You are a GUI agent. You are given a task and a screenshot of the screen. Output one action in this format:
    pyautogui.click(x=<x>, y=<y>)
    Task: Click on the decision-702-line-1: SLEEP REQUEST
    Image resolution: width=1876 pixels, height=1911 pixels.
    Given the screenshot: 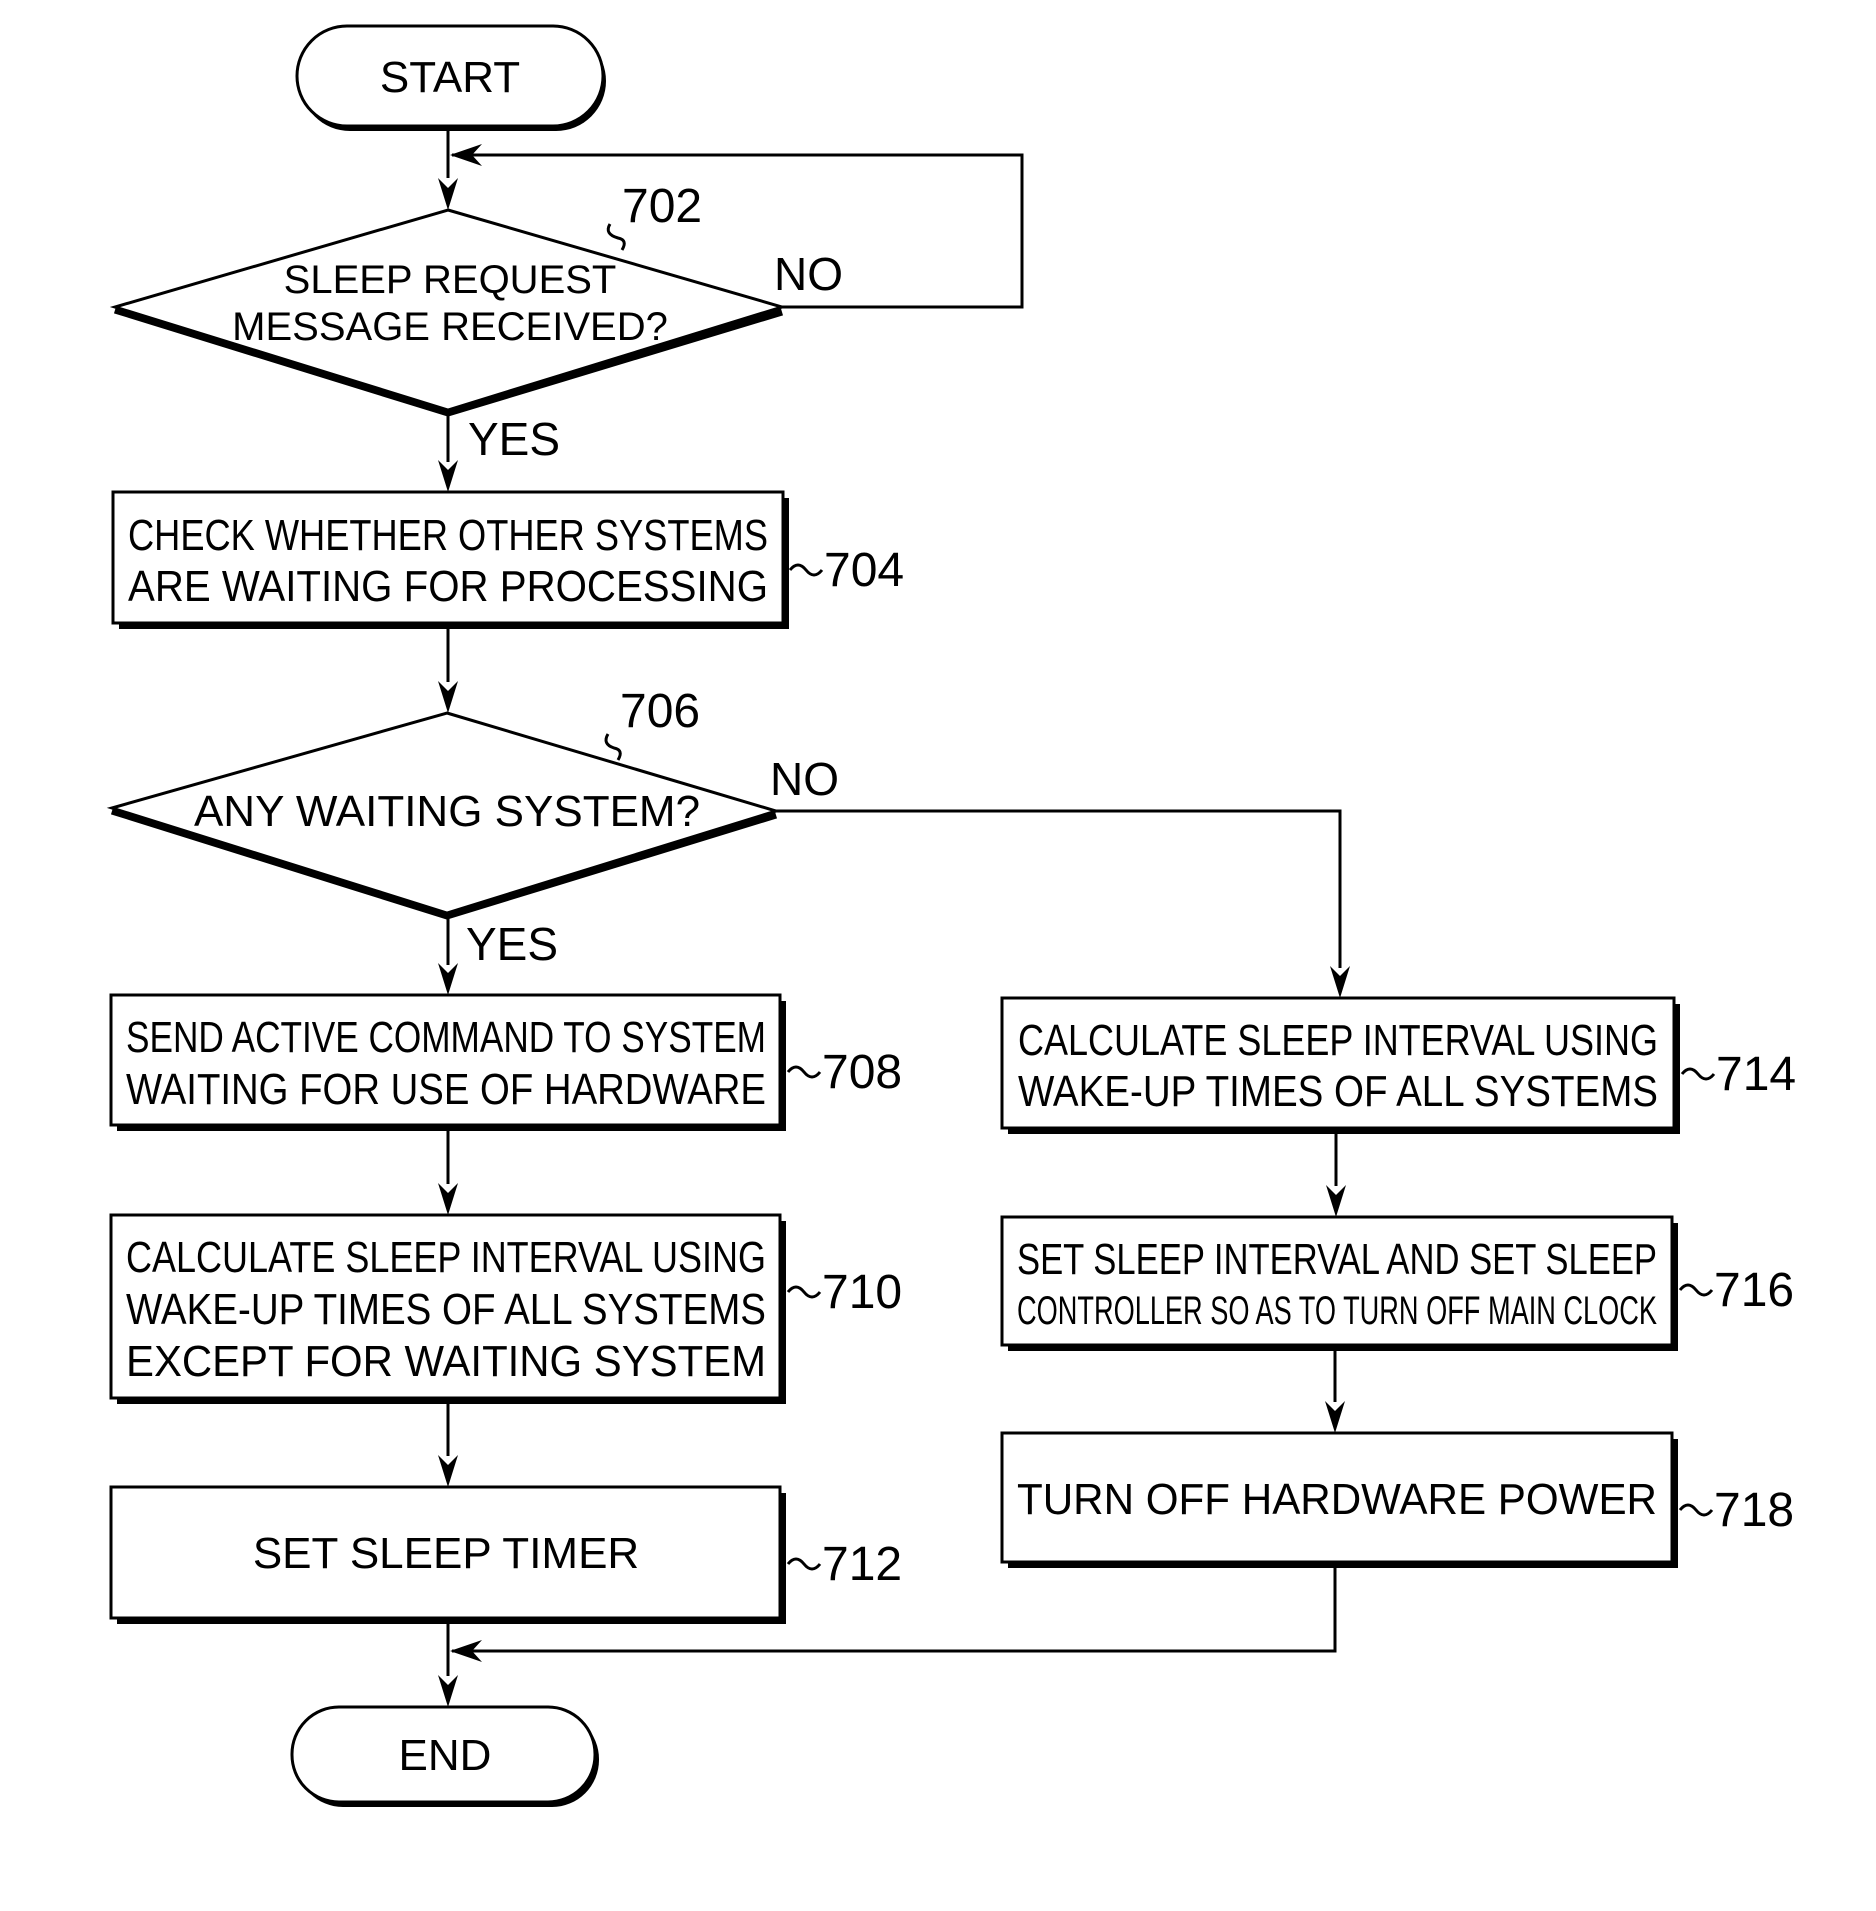 What is the action you would take?
    pyautogui.click(x=450, y=280)
    